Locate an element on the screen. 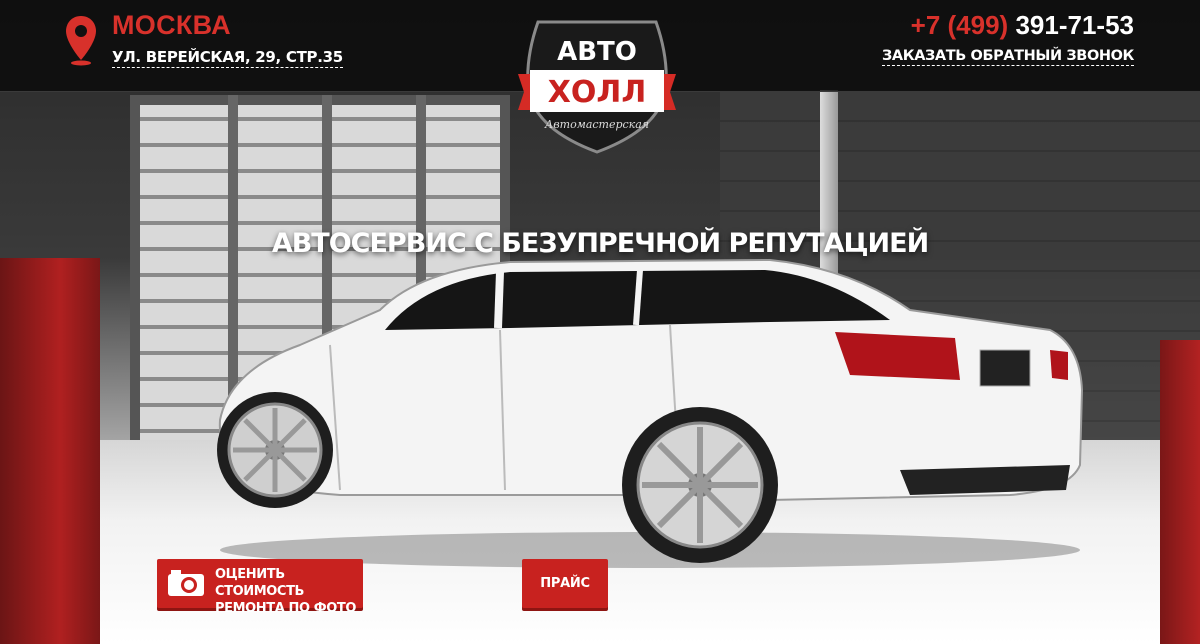 The height and width of the screenshot is (644, 1200). callback-link: ЗАКАЗАТЬ ОБРАТНЫЙ ЗВОНОК is located at coordinates (1008, 57).